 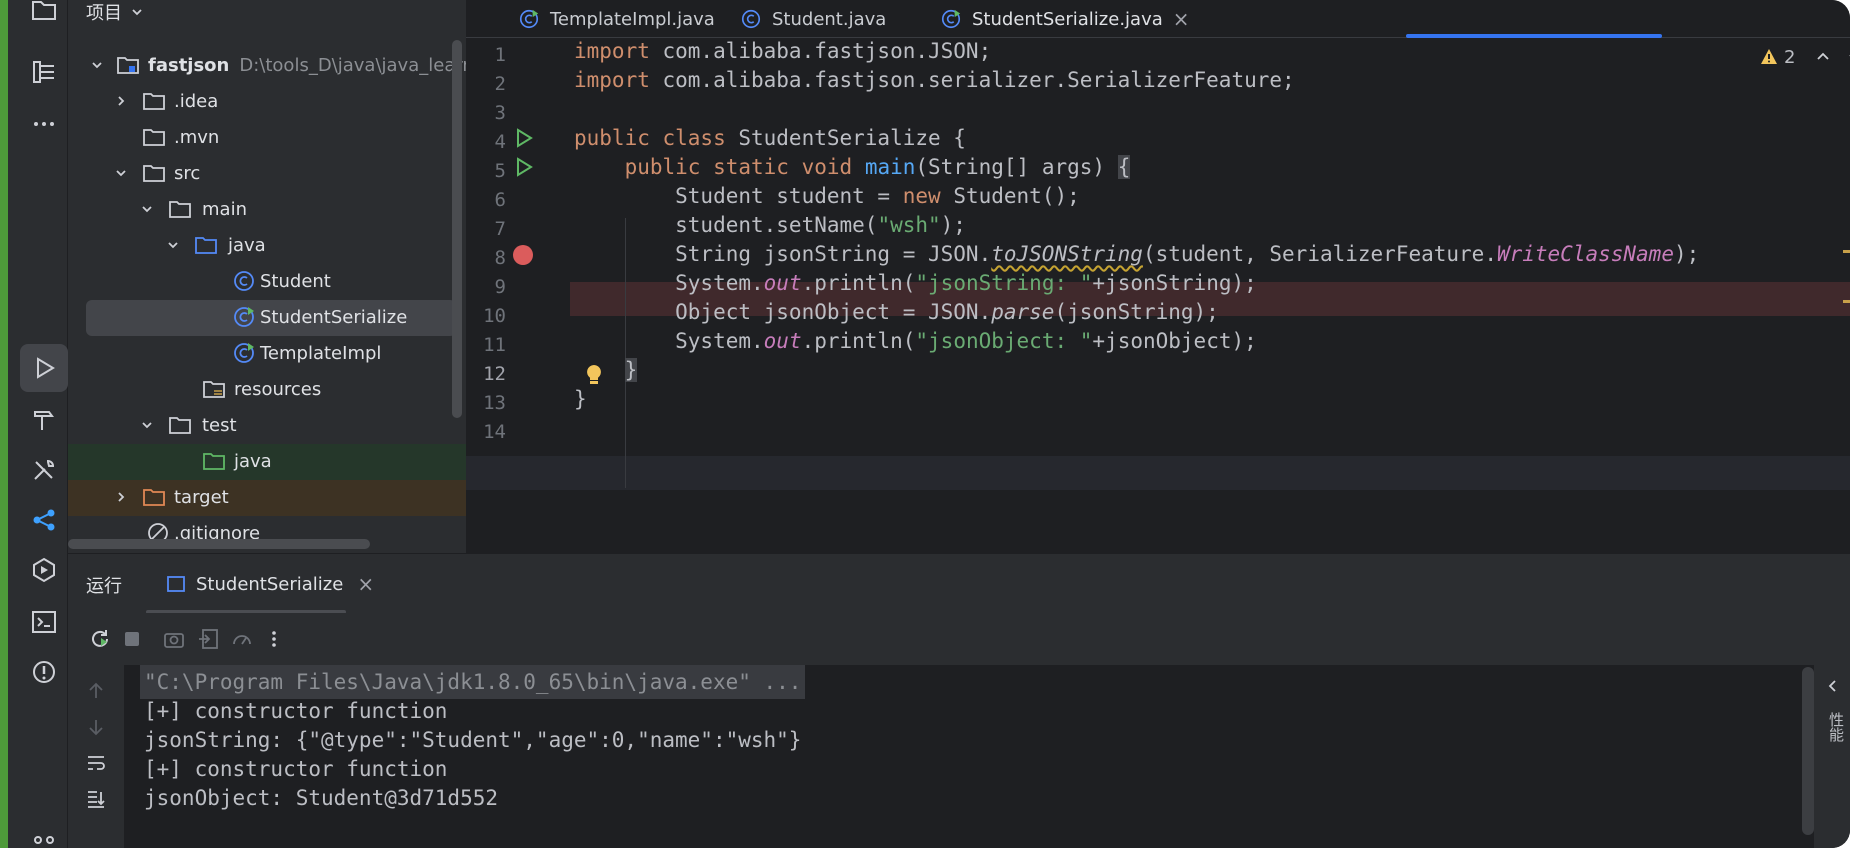 What do you see at coordinates (96, 763) in the screenshot?
I see `soft-wrap-icon` at bounding box center [96, 763].